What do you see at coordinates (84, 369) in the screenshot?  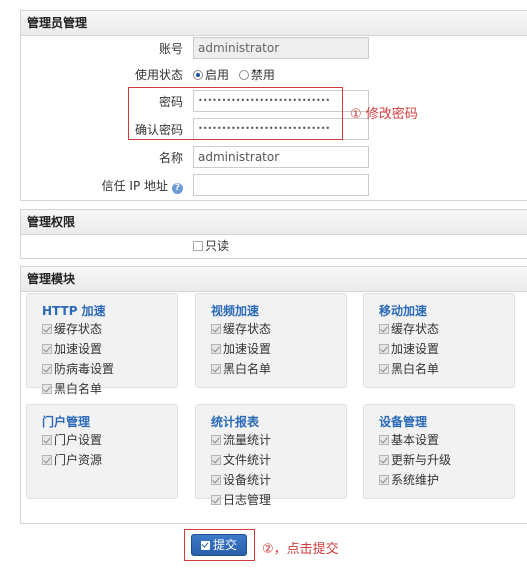 I see `module-item-label: 防病毒设置` at bounding box center [84, 369].